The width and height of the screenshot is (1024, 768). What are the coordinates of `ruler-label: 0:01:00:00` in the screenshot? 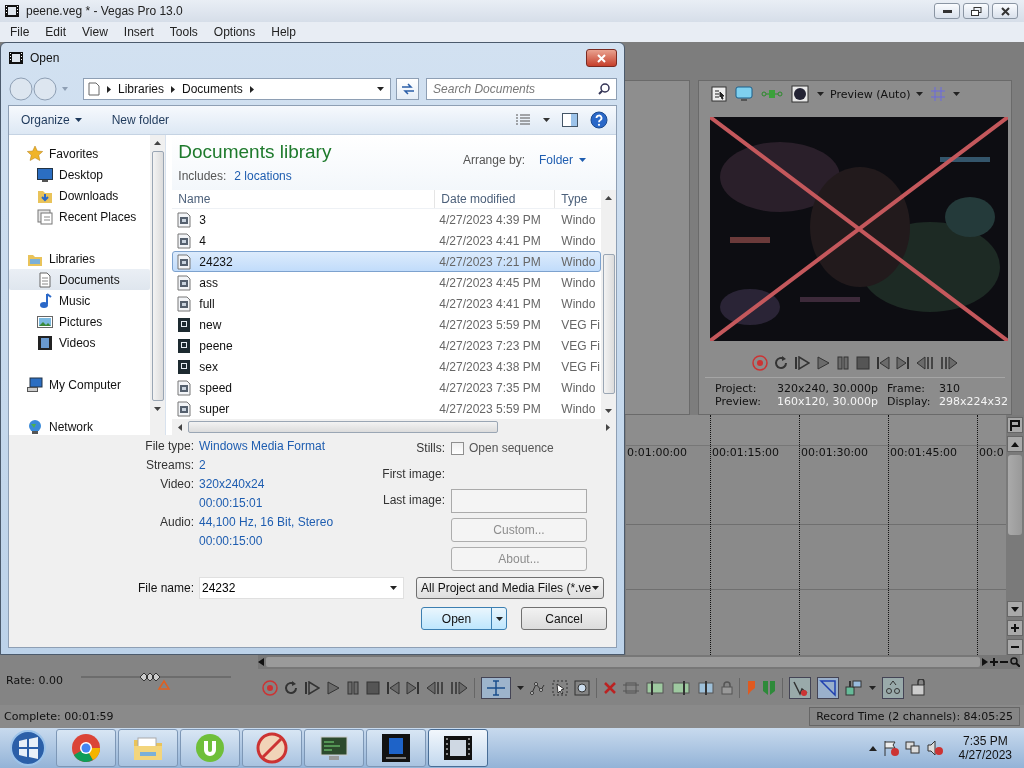 It's located at (657, 452).